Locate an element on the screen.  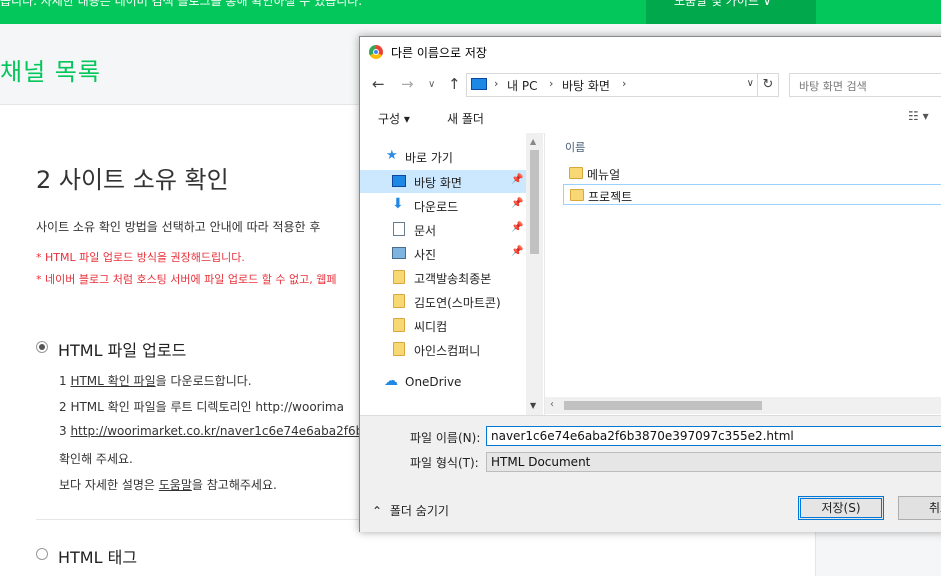
hosting-note: * 네이버 블로그 처럼 호스팅 서버에 파일 업로드 할 수 없고, 웹페 is located at coordinates (186, 279).